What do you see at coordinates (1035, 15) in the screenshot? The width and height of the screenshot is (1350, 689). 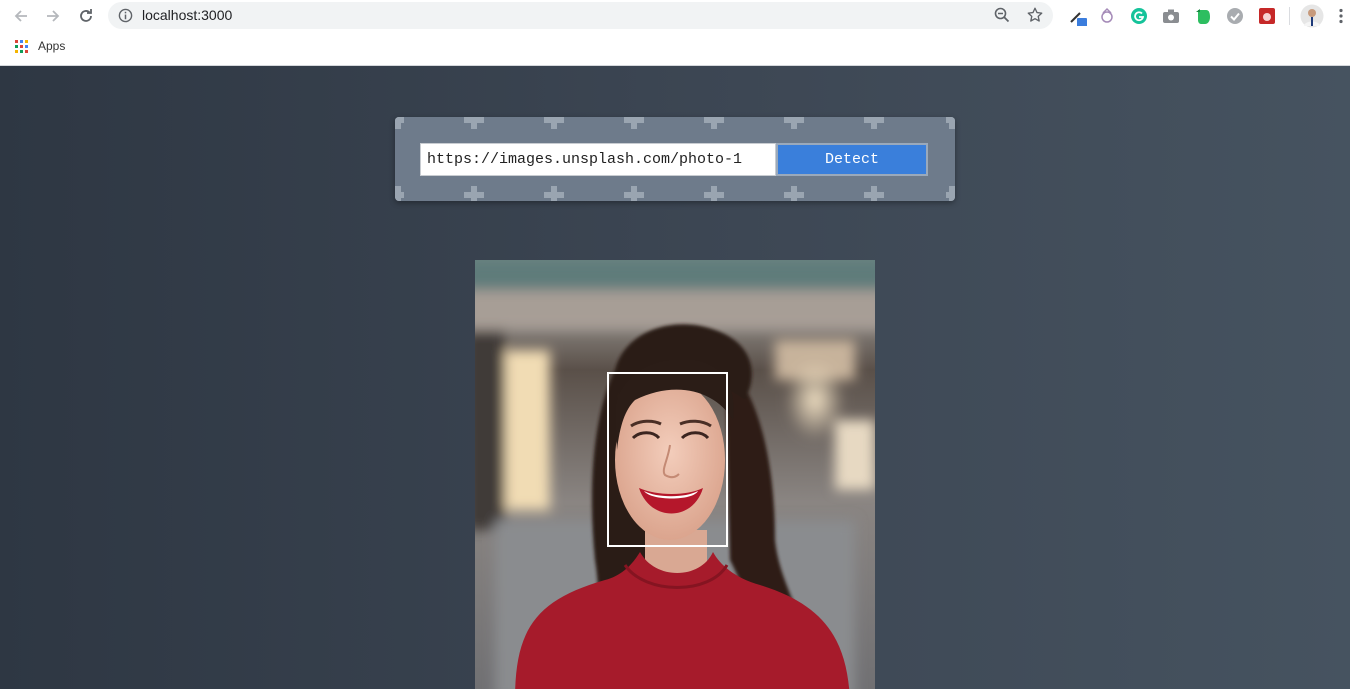 I see `star-icon` at bounding box center [1035, 15].